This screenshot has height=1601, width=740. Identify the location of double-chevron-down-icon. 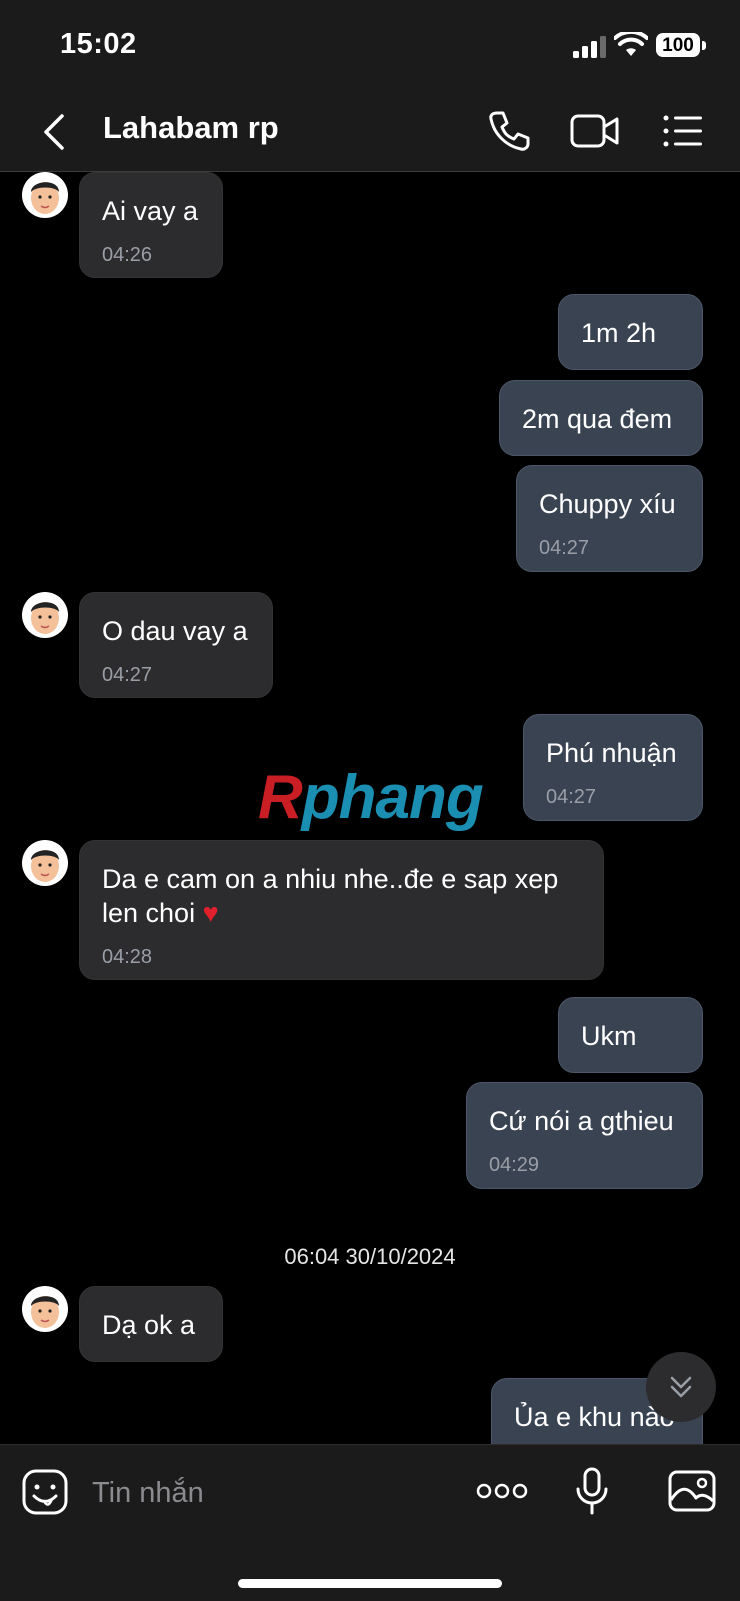
(681, 1387).